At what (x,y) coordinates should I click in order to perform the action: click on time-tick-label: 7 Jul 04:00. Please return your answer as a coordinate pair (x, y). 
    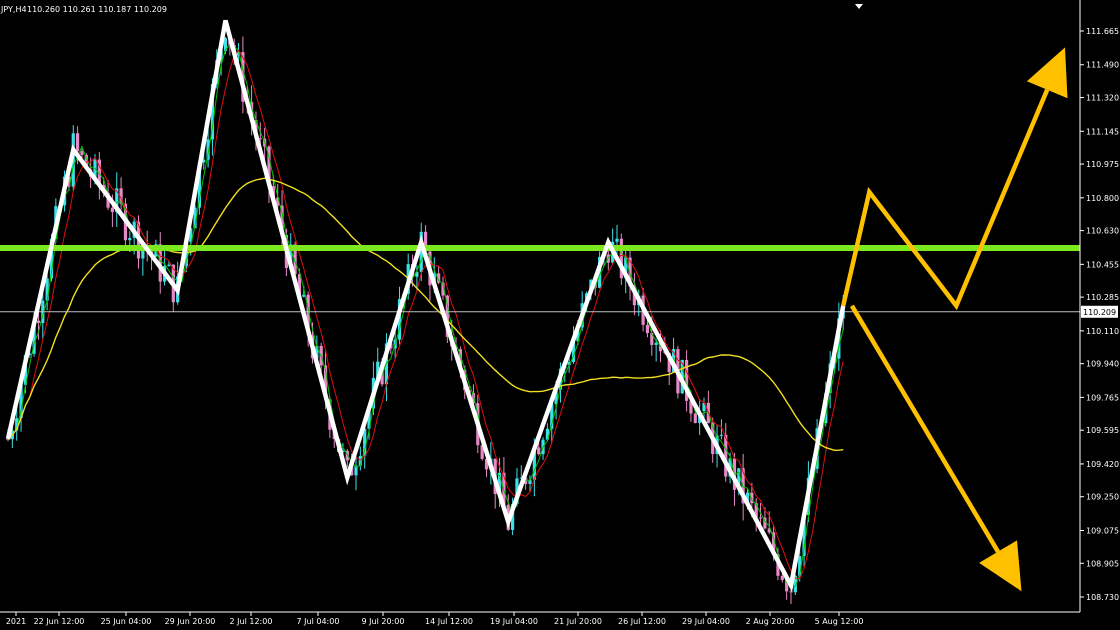
    Looking at the image, I should click on (318, 621).